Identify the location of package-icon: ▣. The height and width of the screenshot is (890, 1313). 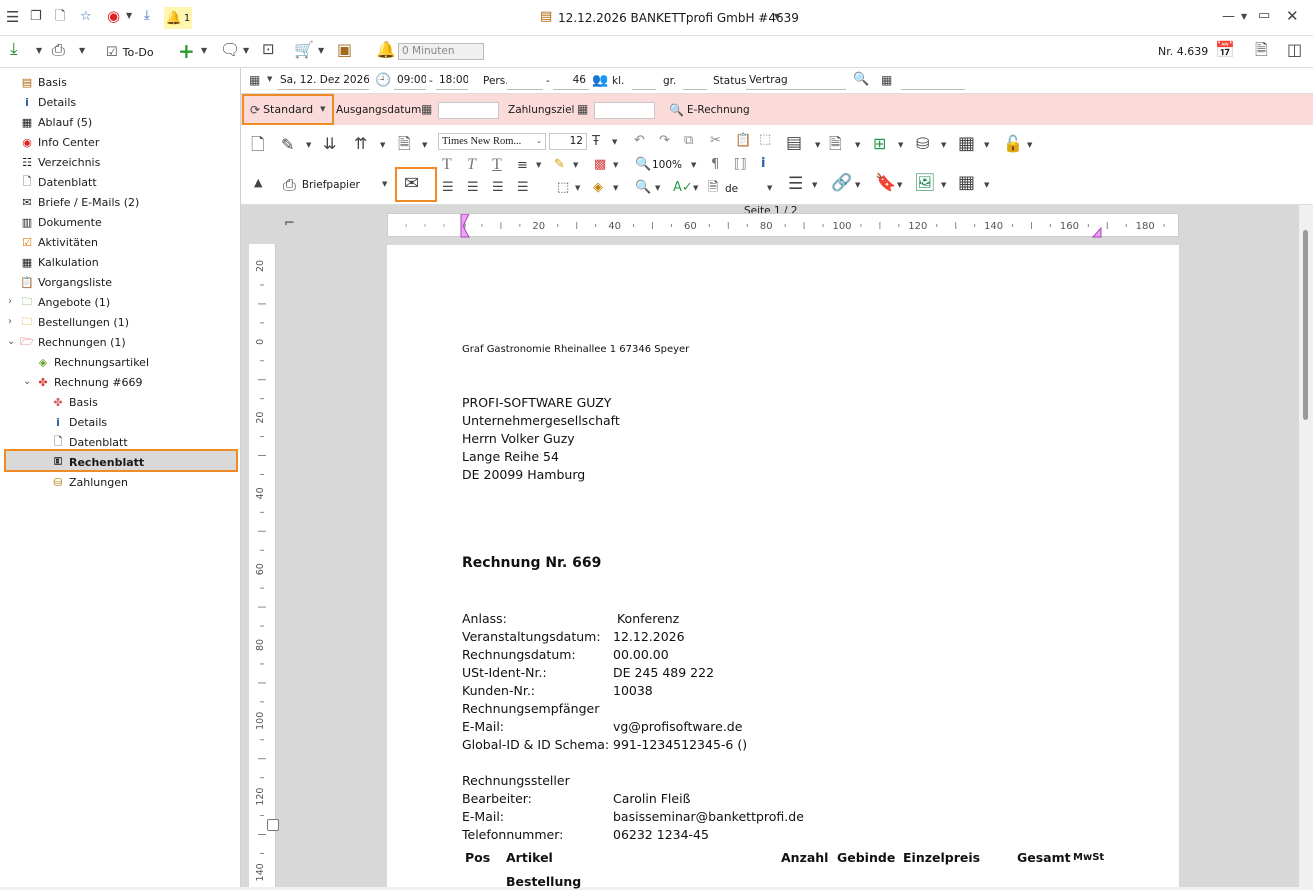
(344, 50).